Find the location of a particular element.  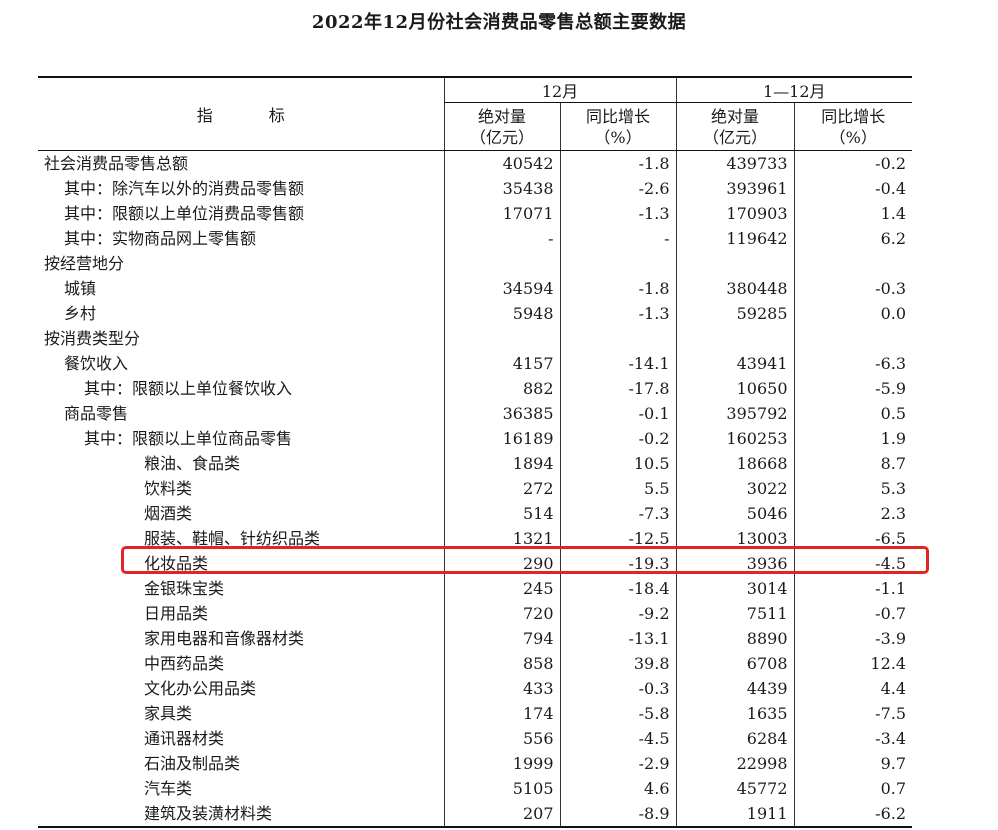

dec-growth-cell: -1.8 is located at coordinates (617, 163).